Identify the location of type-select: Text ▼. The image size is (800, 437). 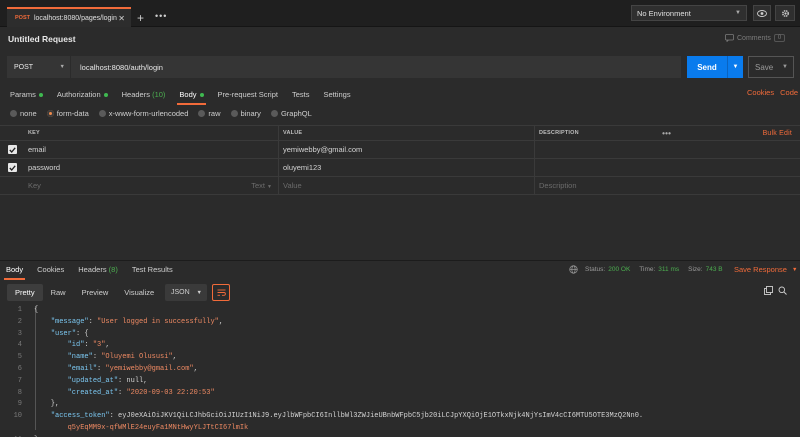
(261, 185).